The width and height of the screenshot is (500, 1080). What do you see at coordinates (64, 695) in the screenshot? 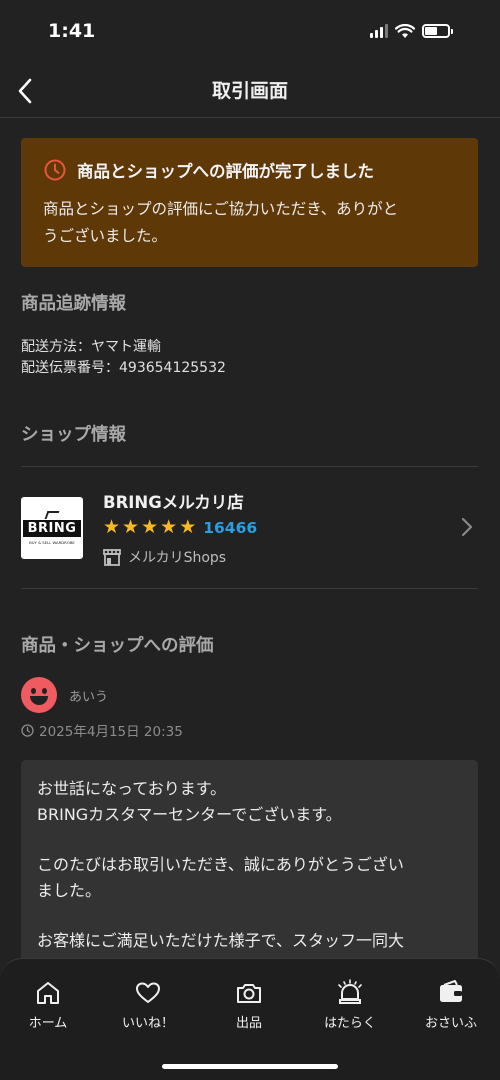
I see `reviewer: あいう` at bounding box center [64, 695].